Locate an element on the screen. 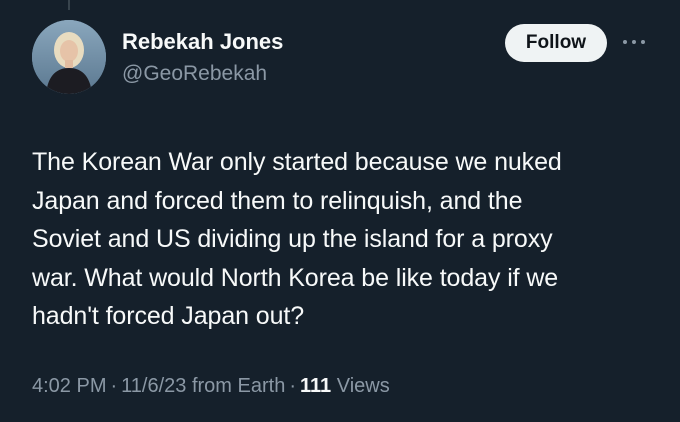 This screenshot has width=680, height=422. profile-photo-icon is located at coordinates (69, 57).